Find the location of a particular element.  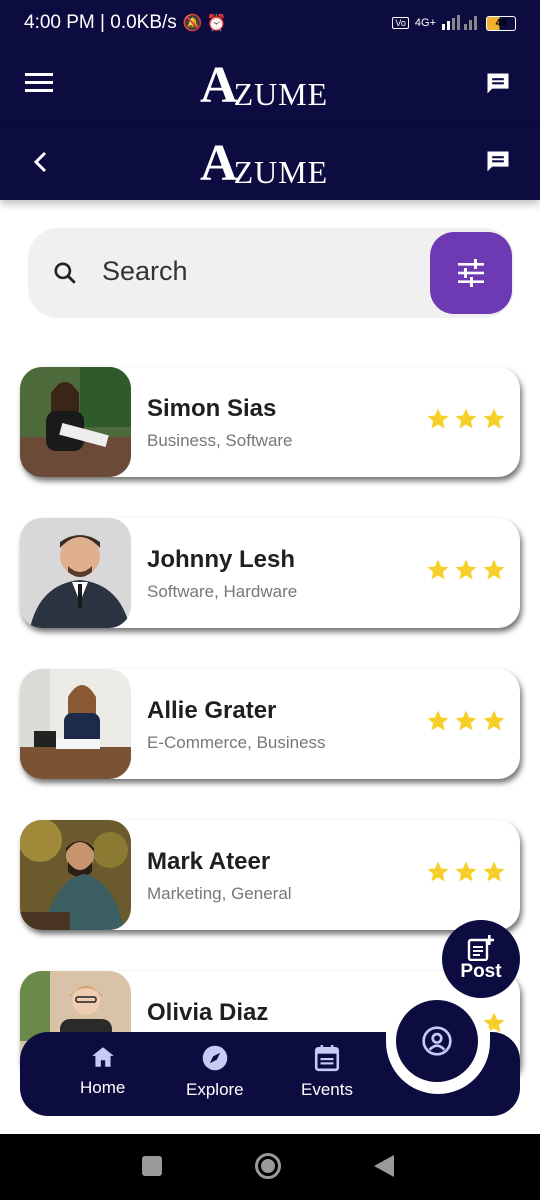

nav-explore-label: Explore is located at coordinates (215, 1089).